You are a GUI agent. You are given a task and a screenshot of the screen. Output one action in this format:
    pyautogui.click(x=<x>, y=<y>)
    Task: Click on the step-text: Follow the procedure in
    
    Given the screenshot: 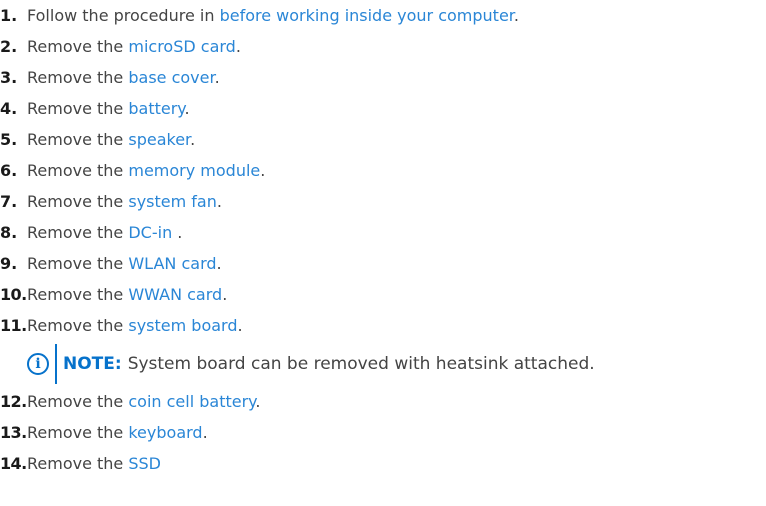 What is the action you would take?
    pyautogui.click(x=123, y=15)
    